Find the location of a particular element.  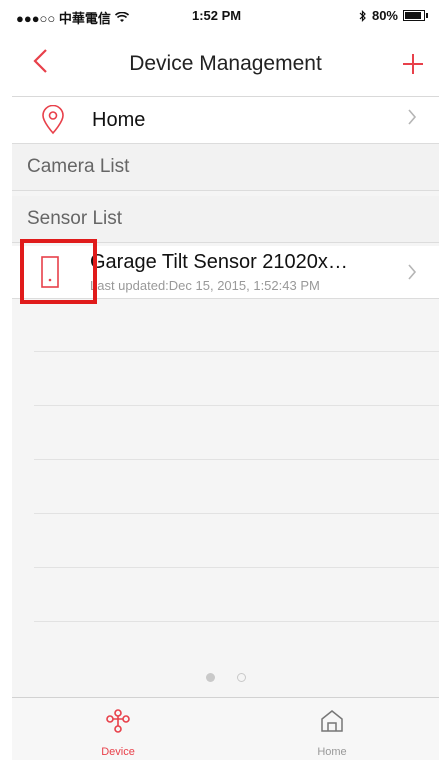

tab-device: Device is located at coordinates (118, 729).